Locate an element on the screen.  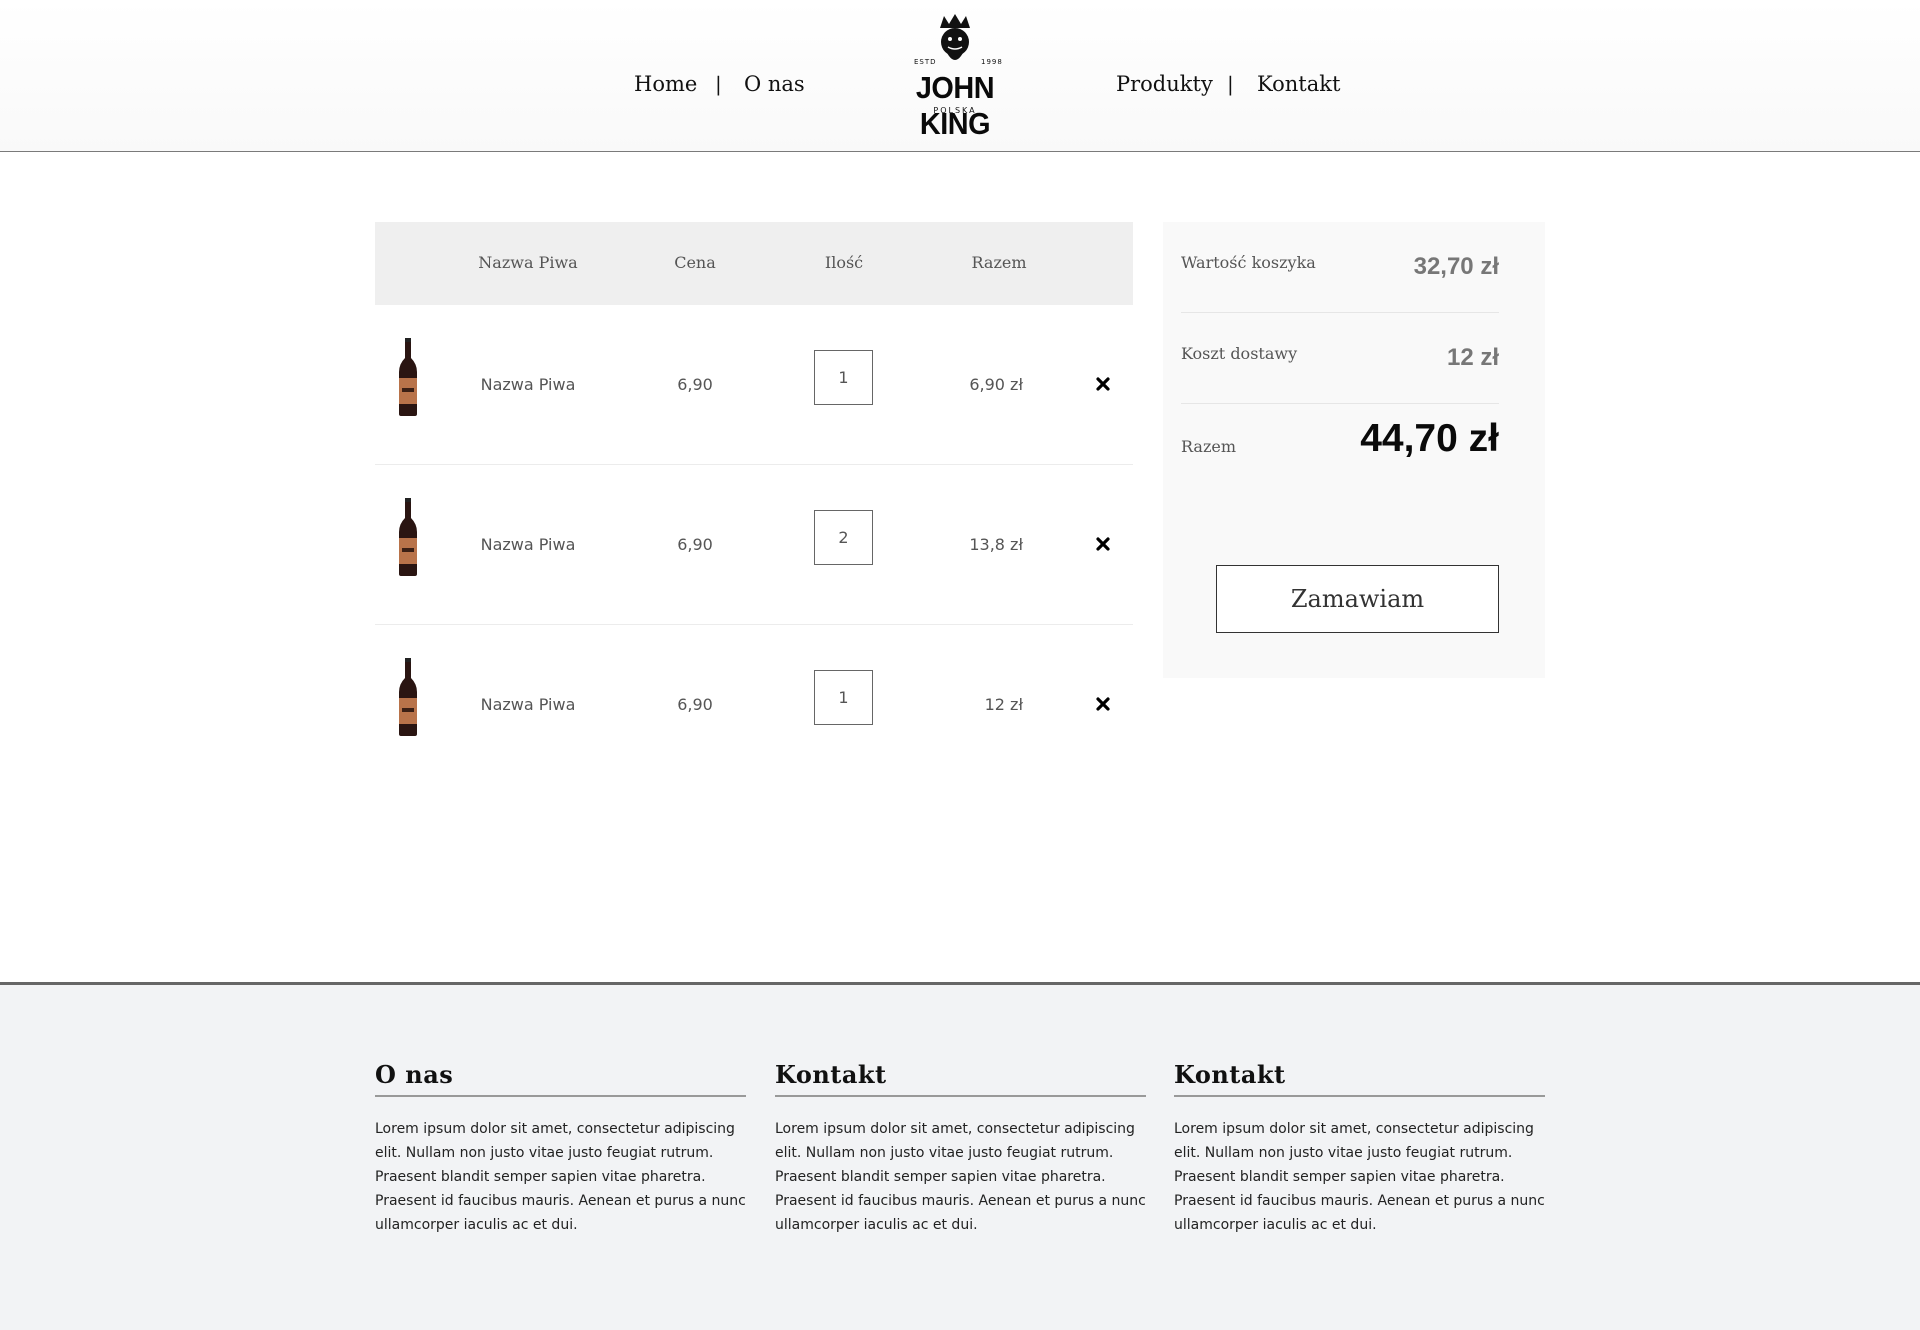
cart-row: Nazwa Piwa 6,90 13,8 zł is located at coordinates (754, 545).